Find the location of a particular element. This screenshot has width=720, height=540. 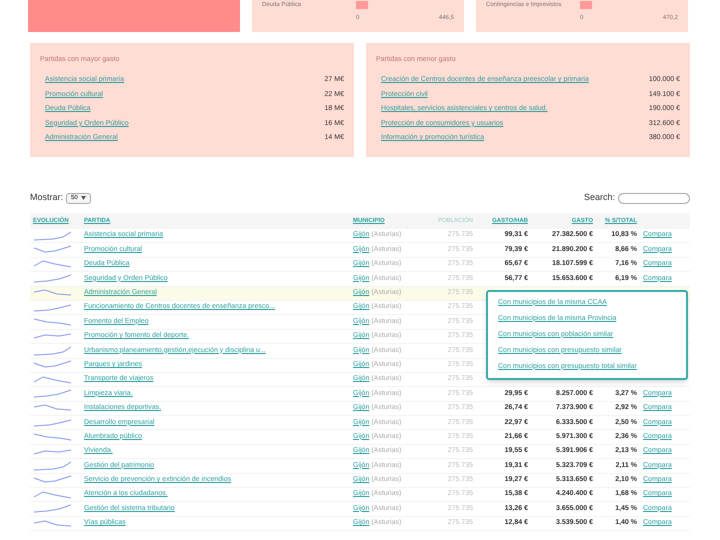

search-field is located at coordinates (654, 198).